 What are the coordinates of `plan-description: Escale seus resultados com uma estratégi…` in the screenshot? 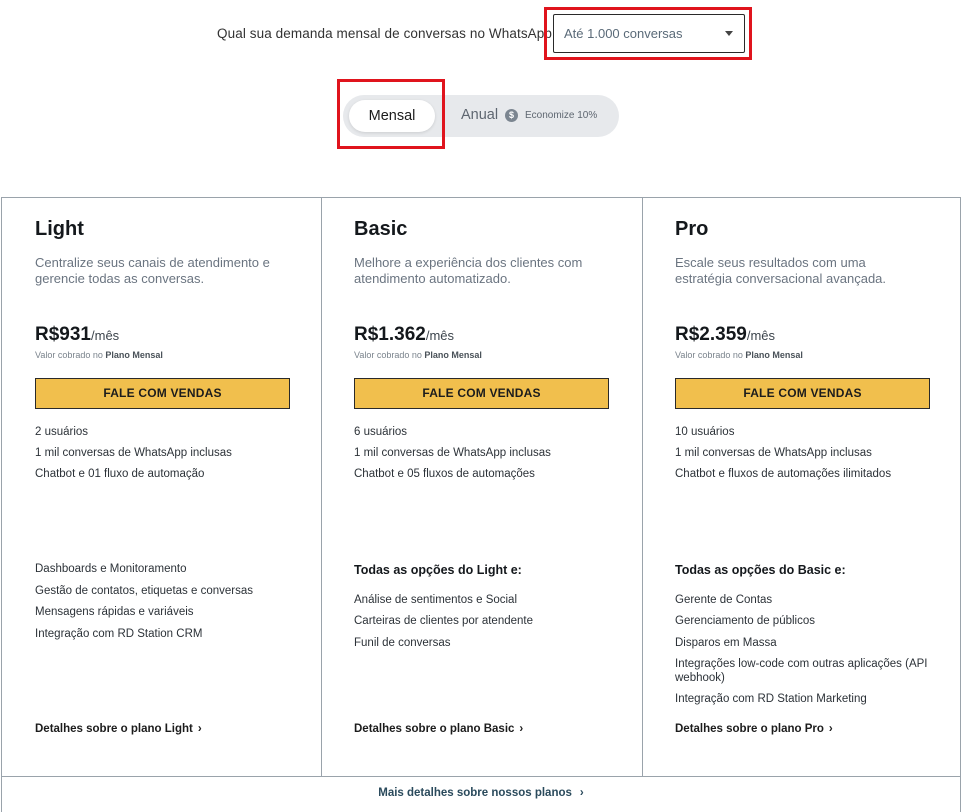 It's located at (781, 270).